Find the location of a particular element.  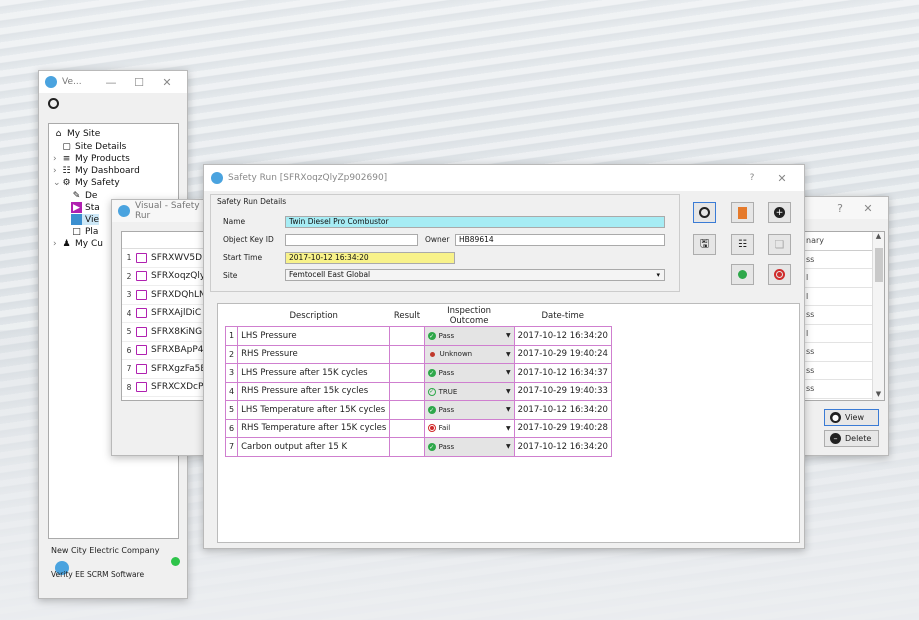

table-row: 1 LHS Pressure ✓ Pass ▼ 2017-10-12 16:34:20 is located at coordinates (418, 336).